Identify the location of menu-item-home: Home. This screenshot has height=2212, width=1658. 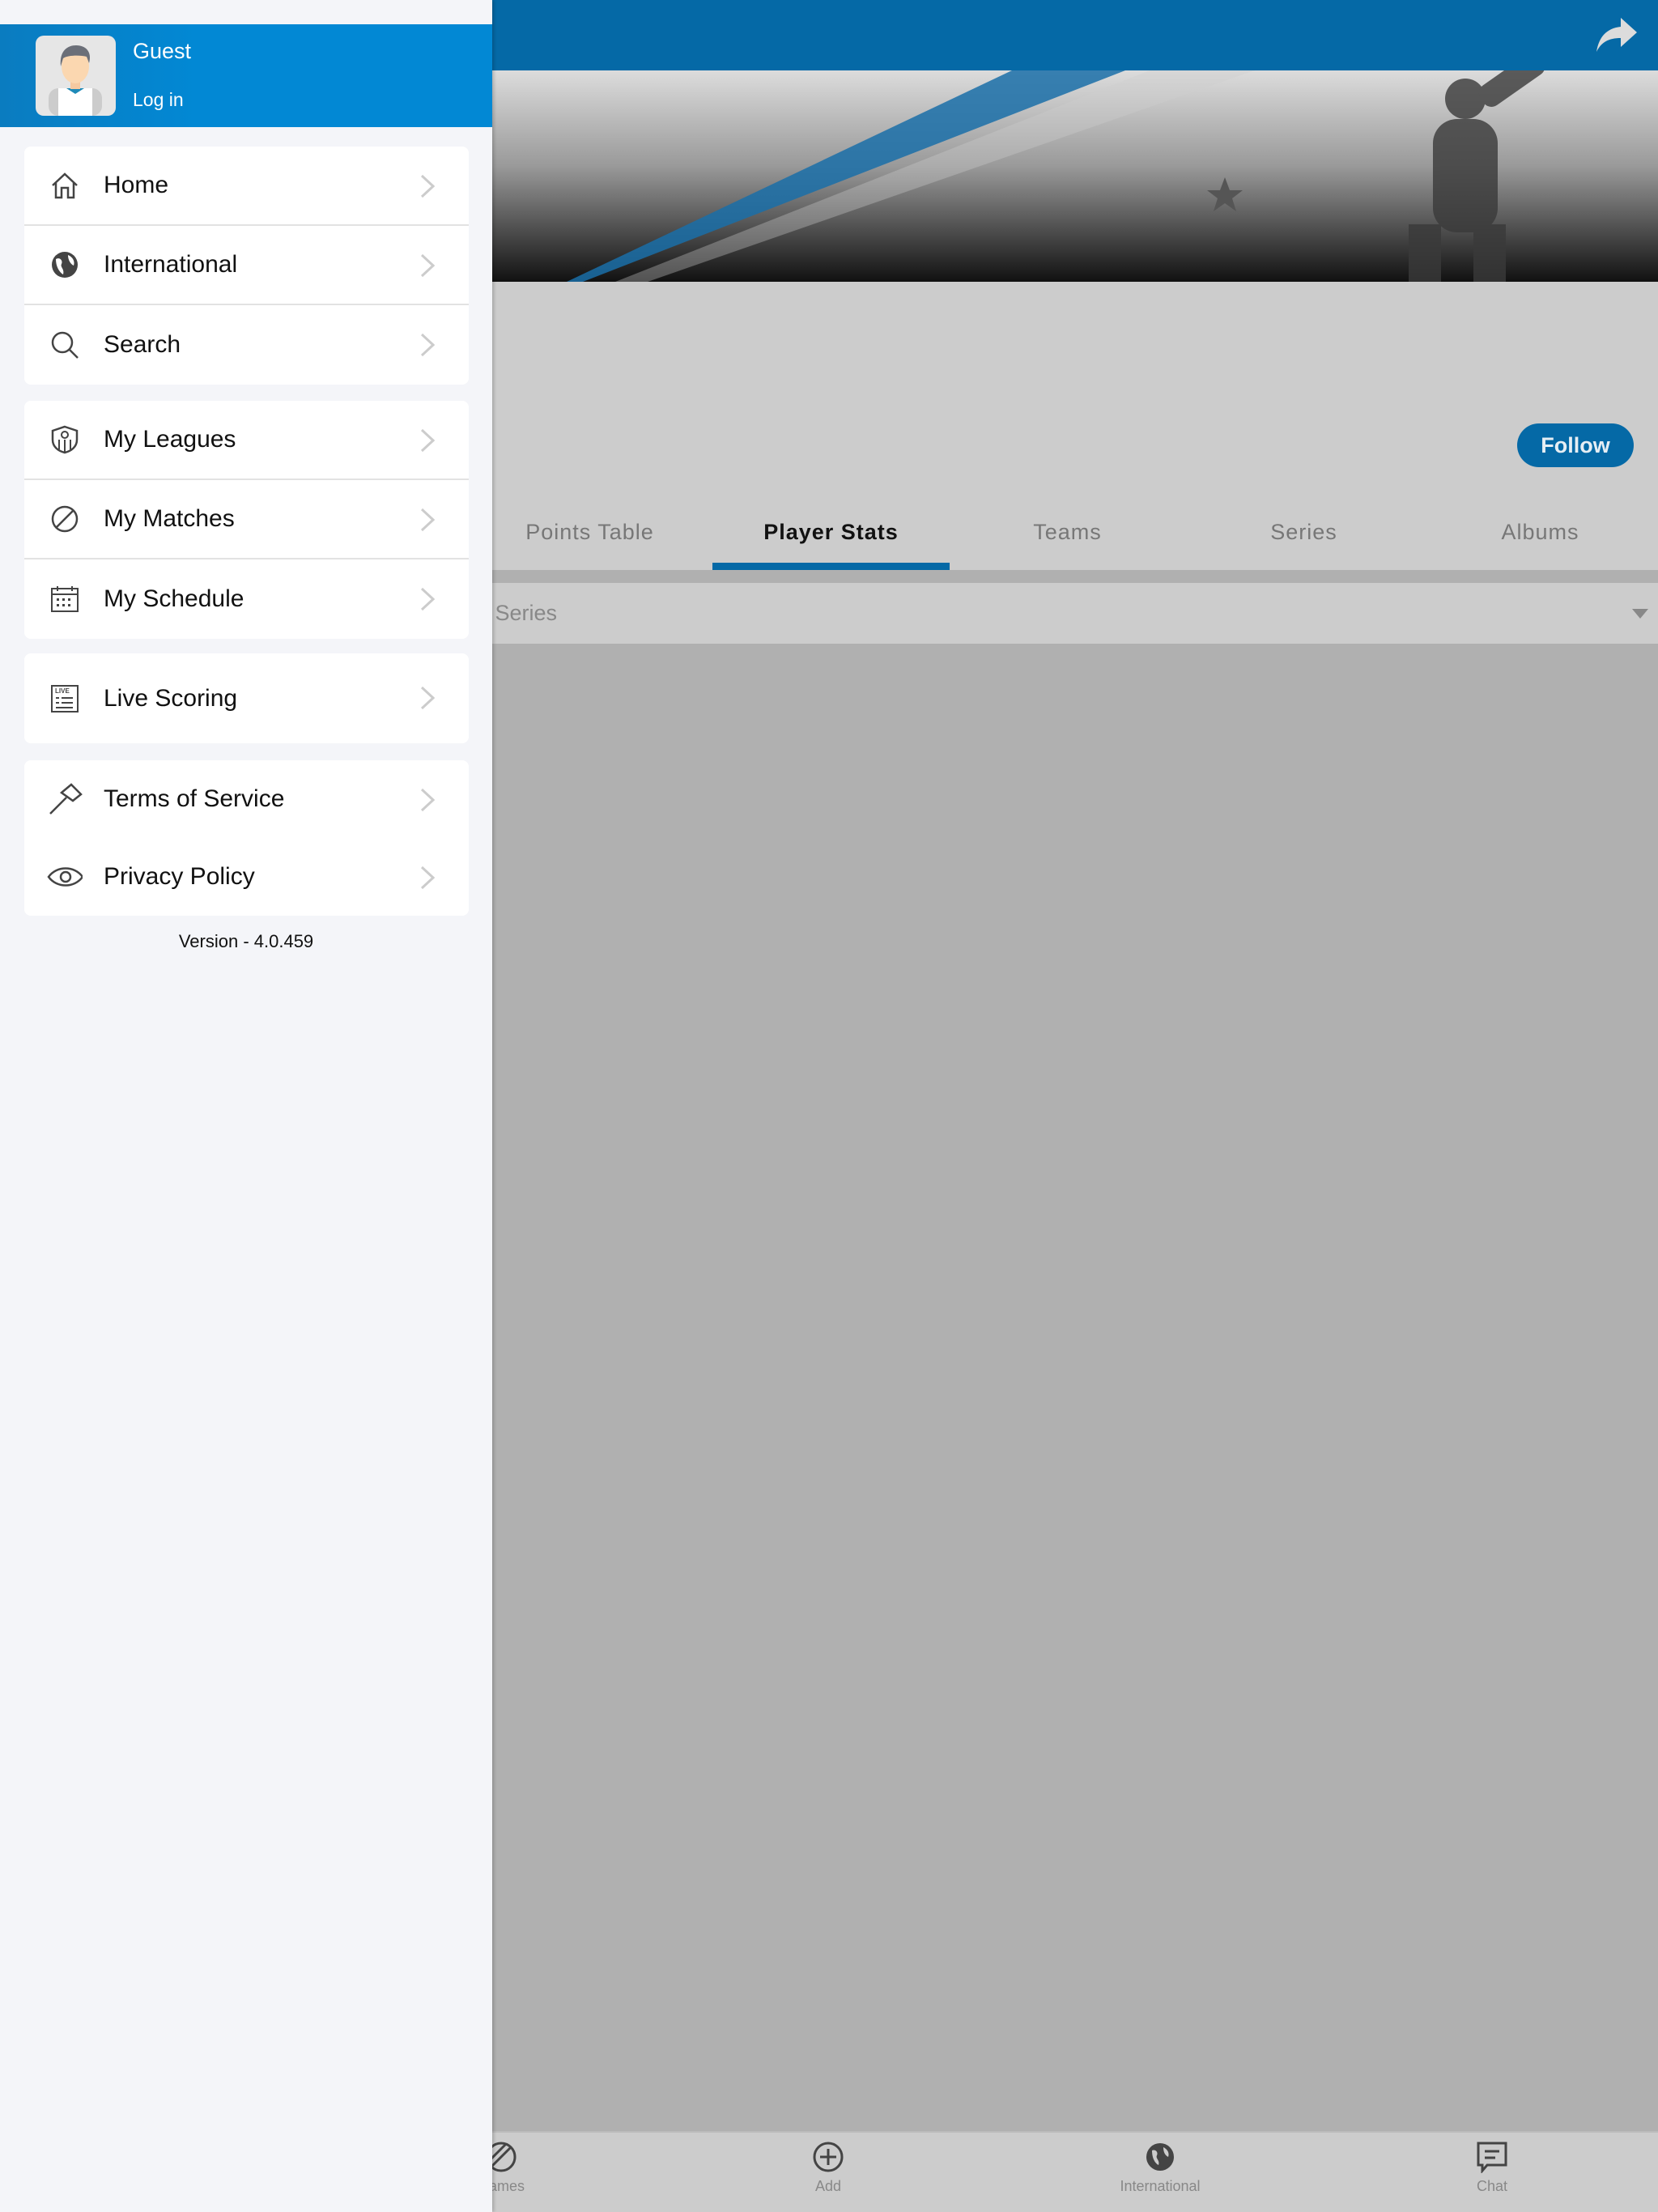
(246, 186).